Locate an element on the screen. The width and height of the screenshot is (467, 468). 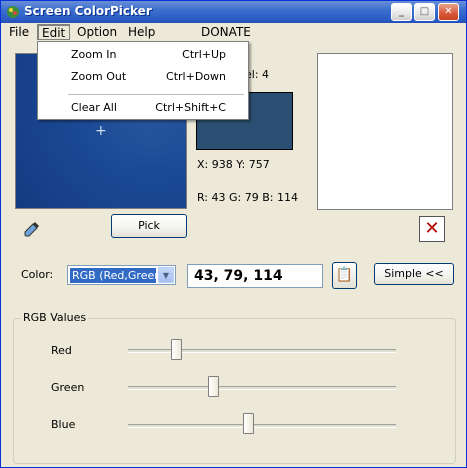
color-value-text: 43, 79, 114 is located at coordinates (238, 276).